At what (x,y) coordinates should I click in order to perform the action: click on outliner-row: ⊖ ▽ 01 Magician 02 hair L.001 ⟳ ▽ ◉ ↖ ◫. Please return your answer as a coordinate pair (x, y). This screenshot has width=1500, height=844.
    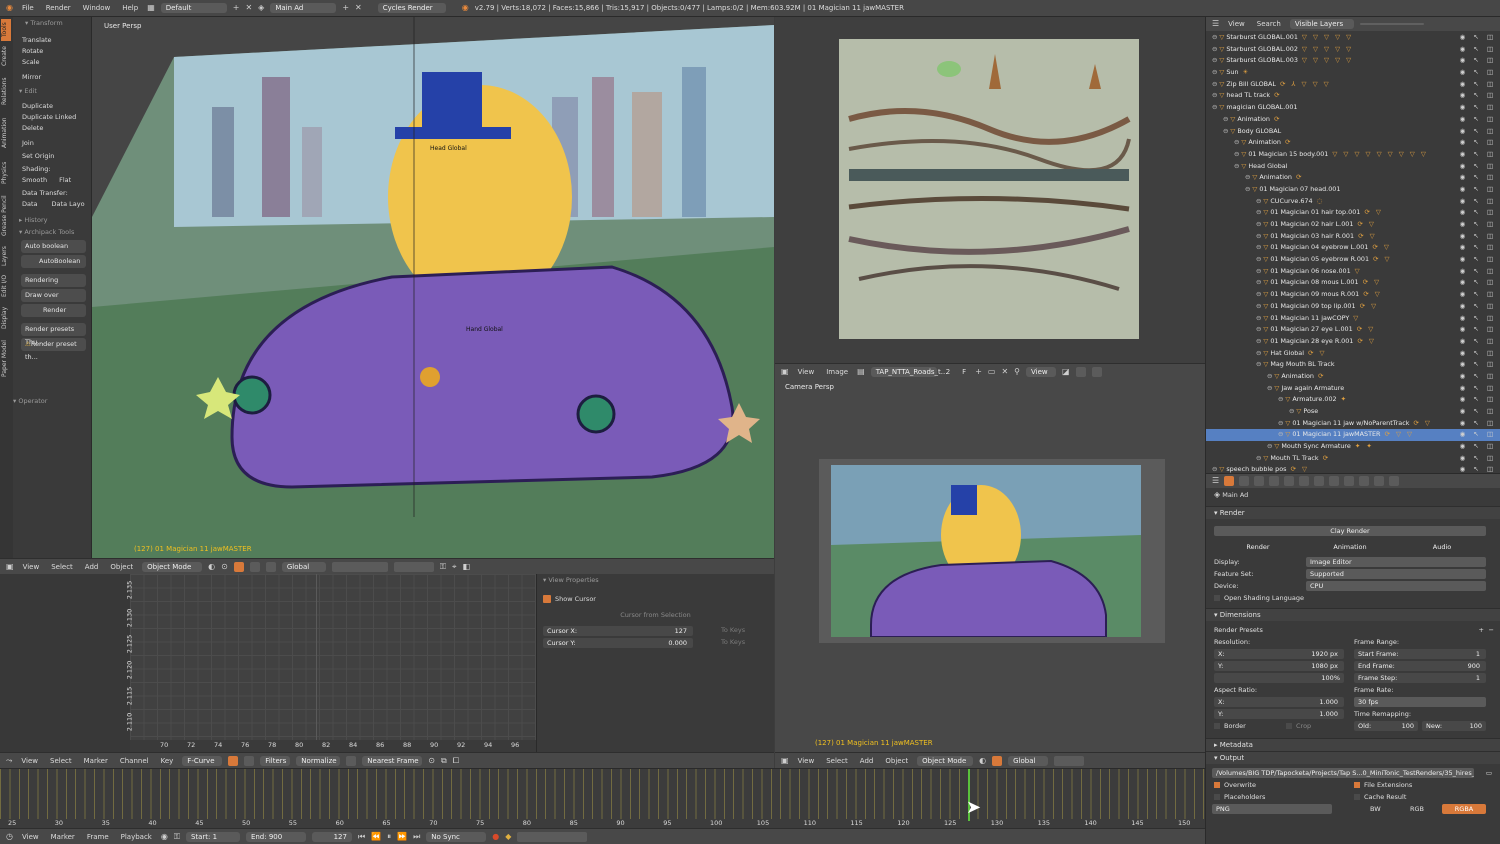
    Looking at the image, I should click on (1353, 225).